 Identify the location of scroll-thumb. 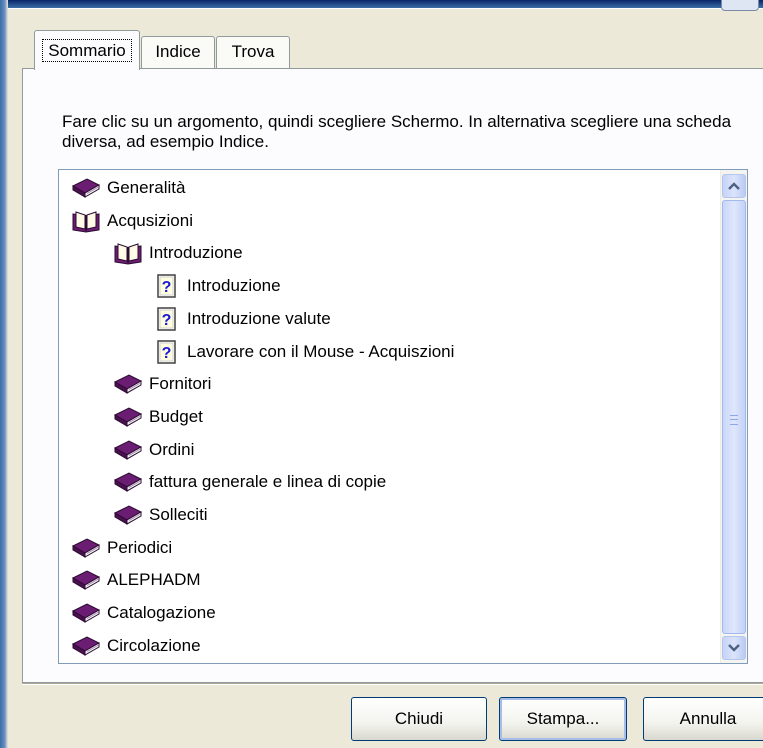
(734, 417).